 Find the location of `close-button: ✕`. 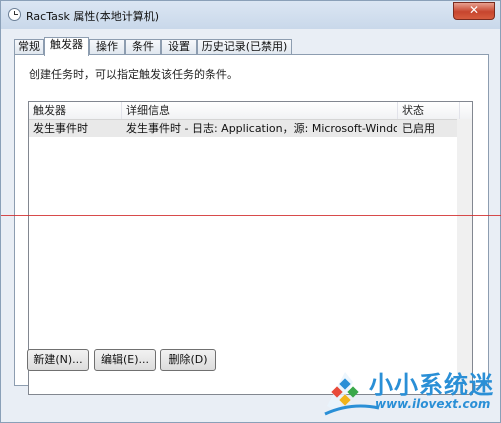

close-button: ✕ is located at coordinates (474, 11).